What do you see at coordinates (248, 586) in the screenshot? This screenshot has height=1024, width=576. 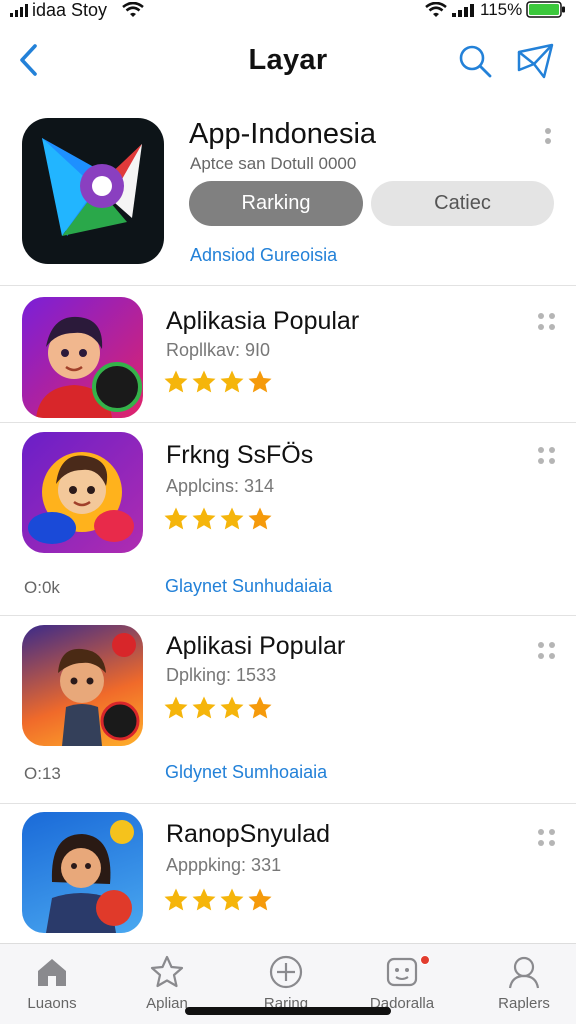 I see `app-links: Glaynet Sunhudaiaia` at bounding box center [248, 586].